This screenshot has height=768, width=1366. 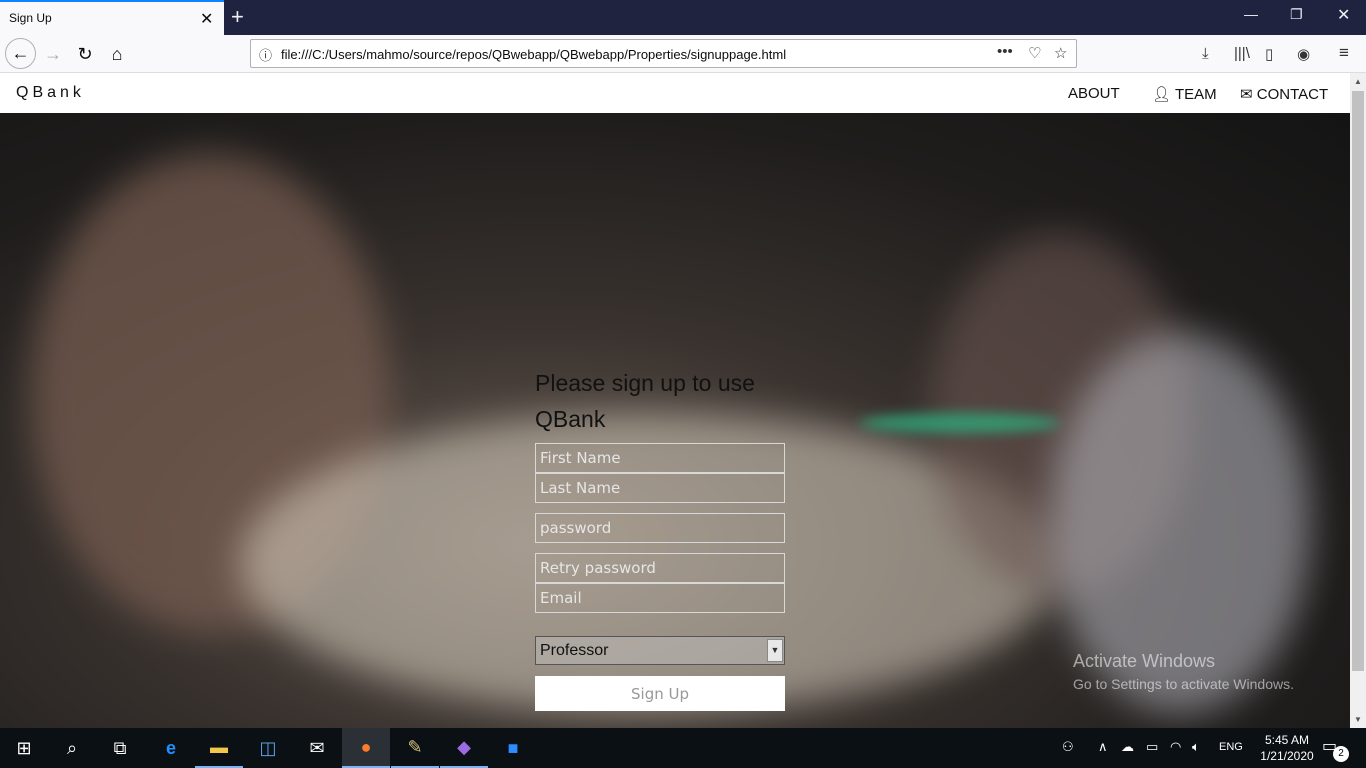 What do you see at coordinates (775, 650) in the screenshot?
I see `chevron-down-icon: ▼` at bounding box center [775, 650].